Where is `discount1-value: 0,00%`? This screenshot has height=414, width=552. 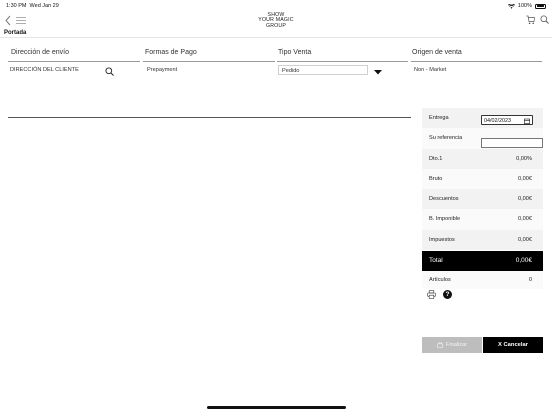
discount1-value: 0,00% is located at coordinates (524, 158).